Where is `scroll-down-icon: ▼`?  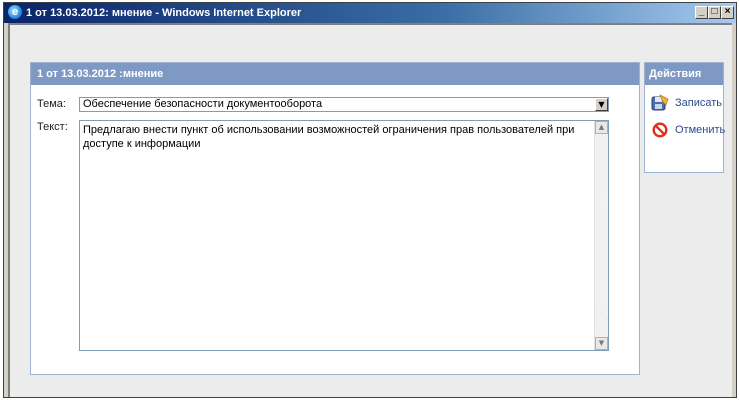
scroll-down-icon: ▼ is located at coordinates (601, 343).